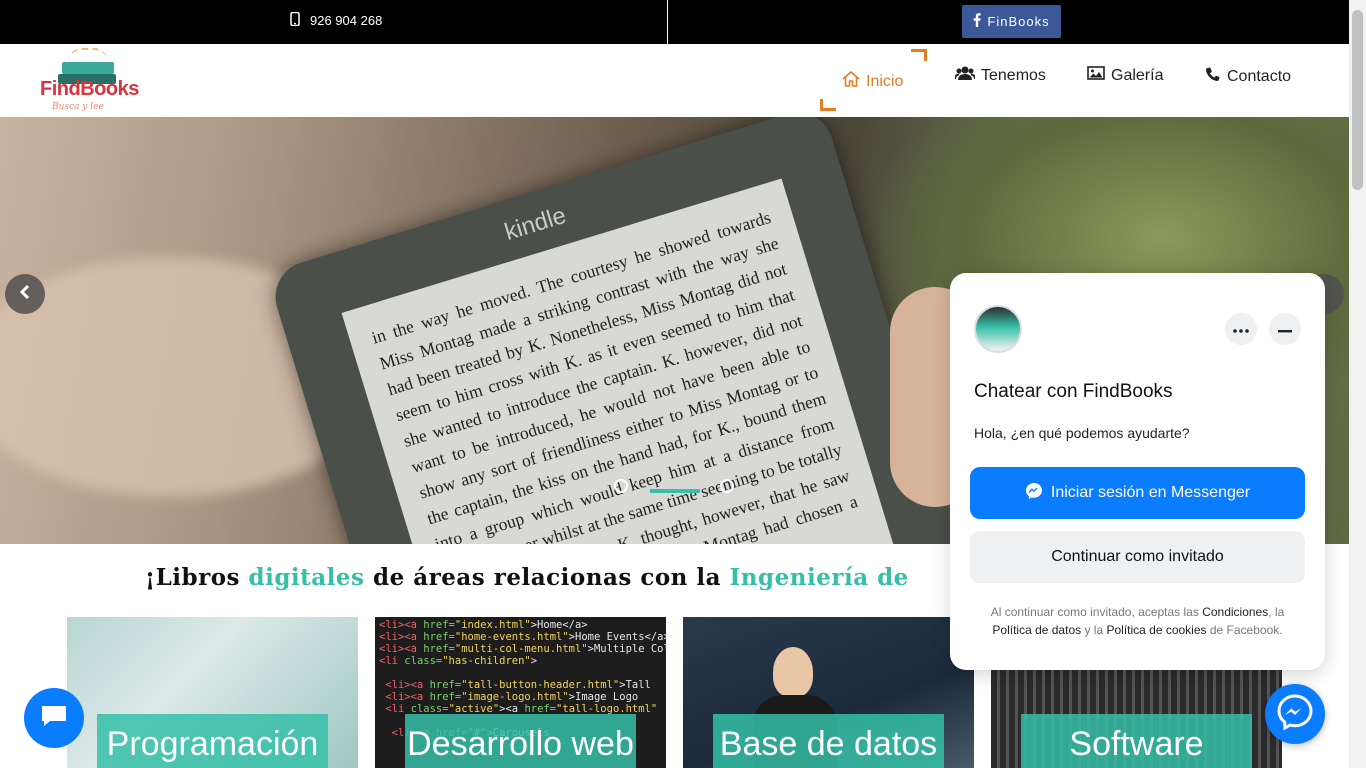  Describe the element at coordinates (78, 107) in the screenshot. I see `logo-tagline: Busca y lee` at that location.